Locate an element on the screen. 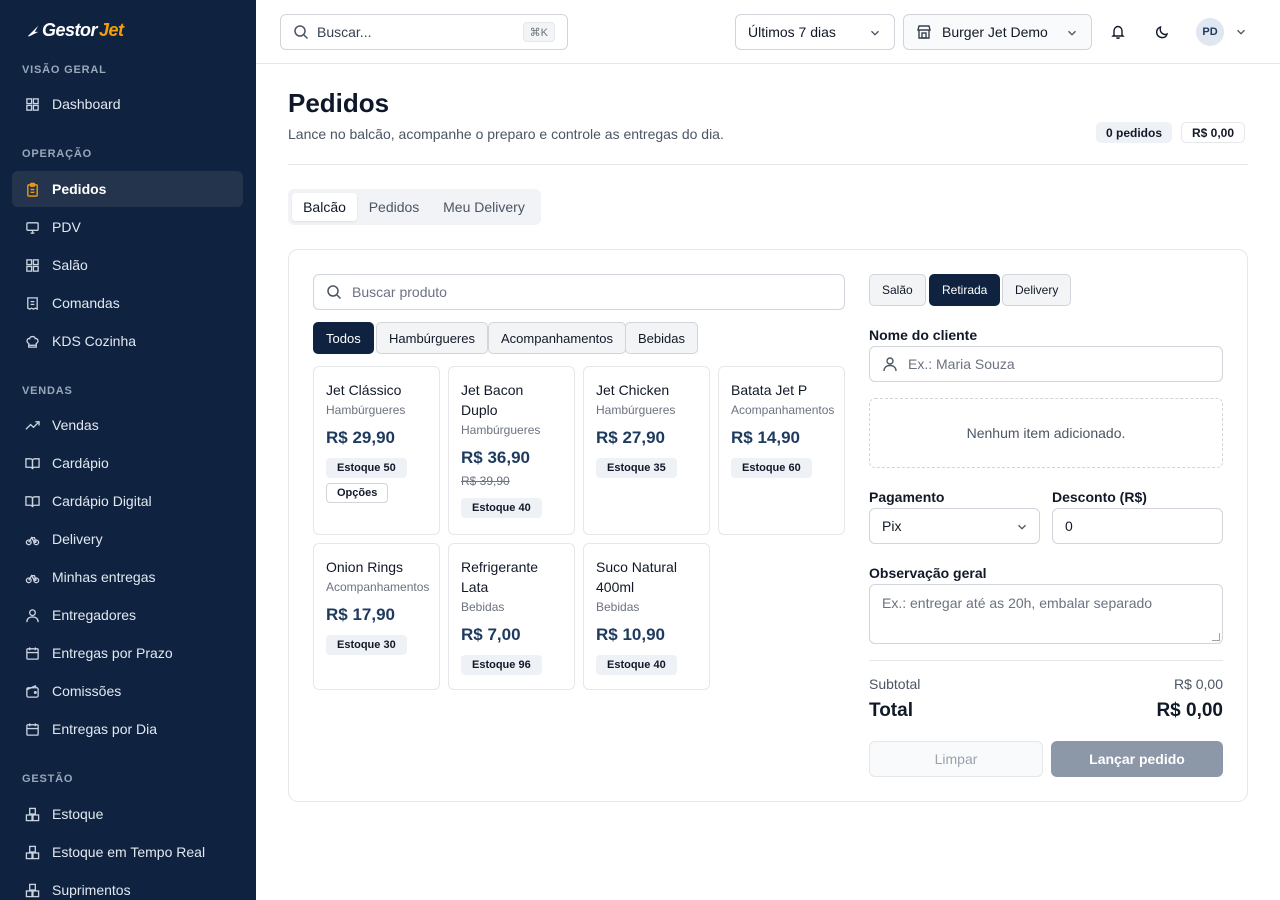 This screenshot has width=1280, height=900. sidebar-item-entregas-por-dia: Entregas por Dia is located at coordinates (127, 729).